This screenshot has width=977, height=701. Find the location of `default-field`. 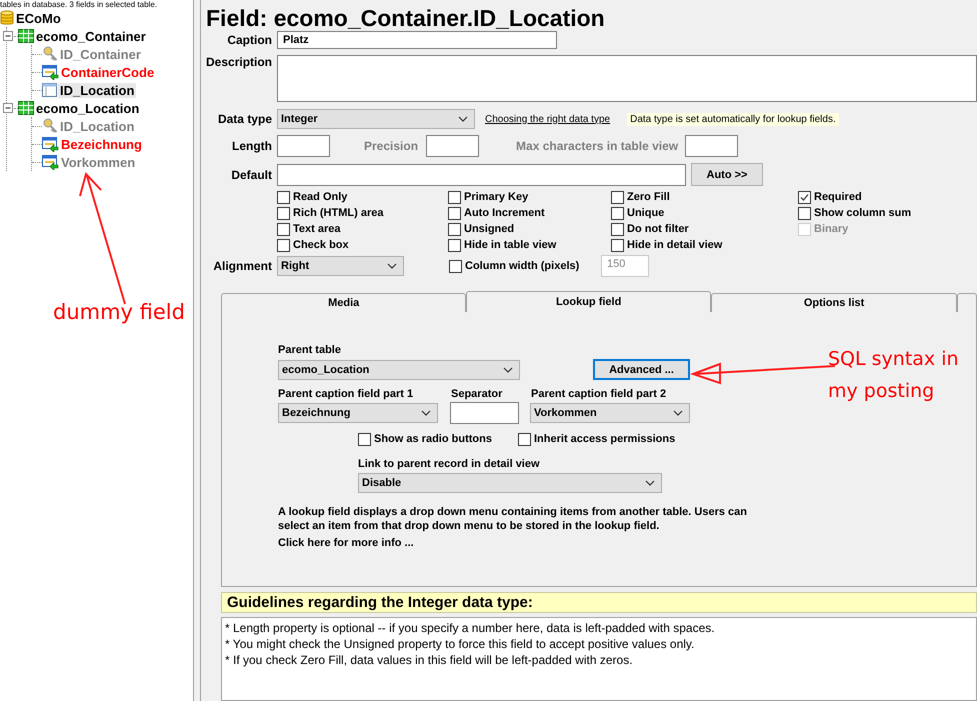

default-field is located at coordinates (481, 175).